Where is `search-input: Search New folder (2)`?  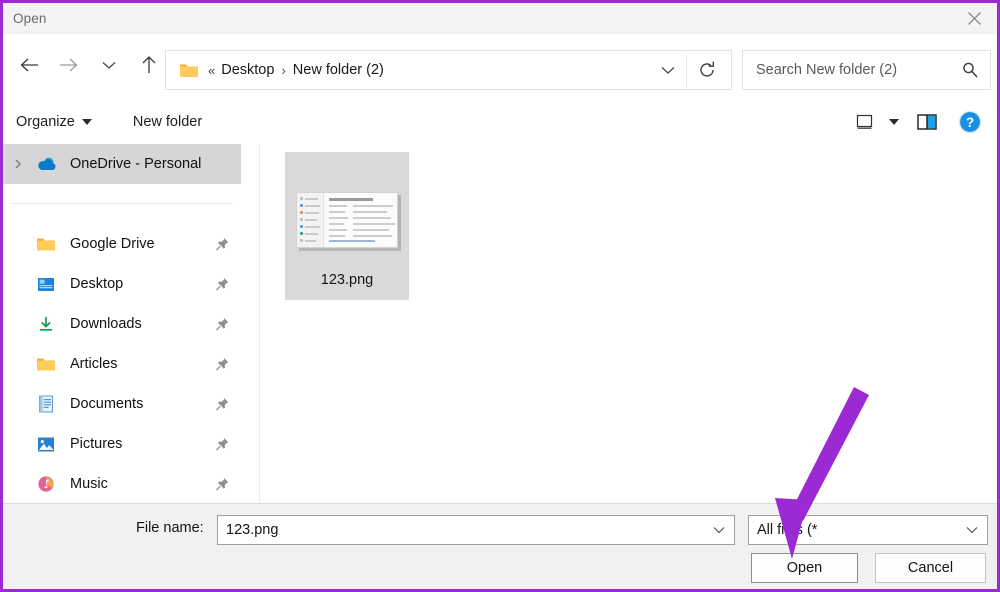 search-input: Search New folder (2) is located at coordinates (866, 70).